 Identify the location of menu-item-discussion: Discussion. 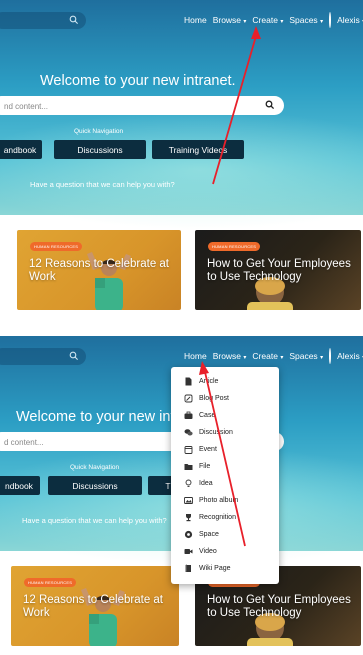
(225, 432).